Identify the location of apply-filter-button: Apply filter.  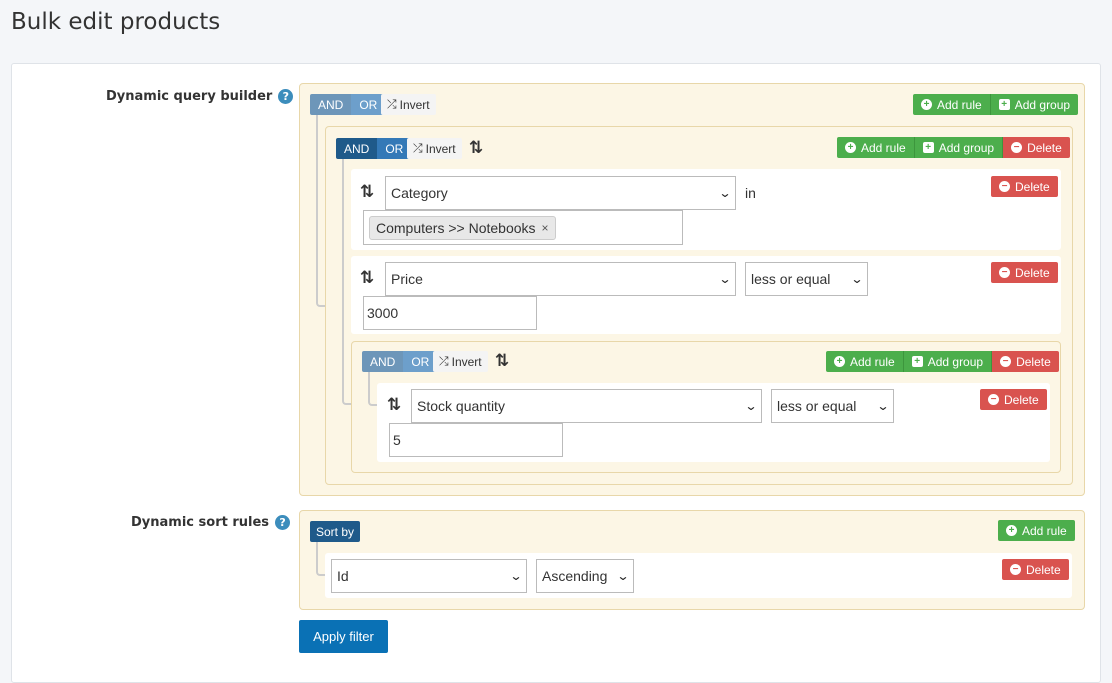
(343, 636).